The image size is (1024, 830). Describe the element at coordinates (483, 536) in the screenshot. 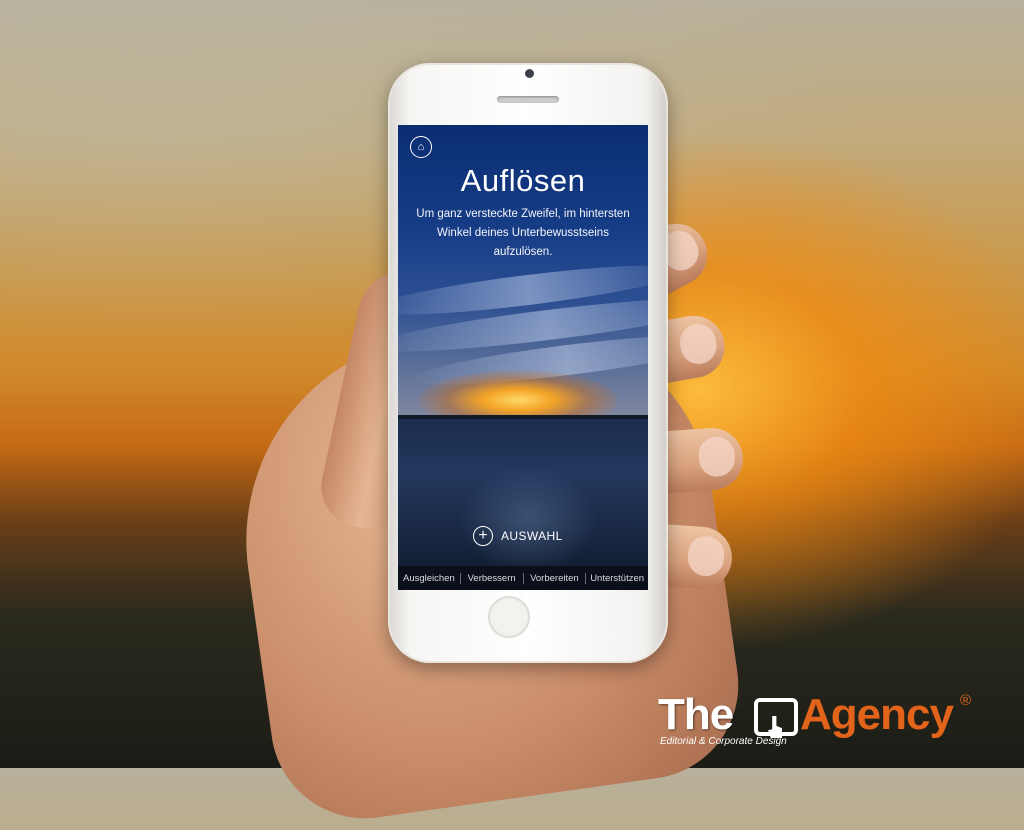

I see `plus-circle-icon: +` at that location.